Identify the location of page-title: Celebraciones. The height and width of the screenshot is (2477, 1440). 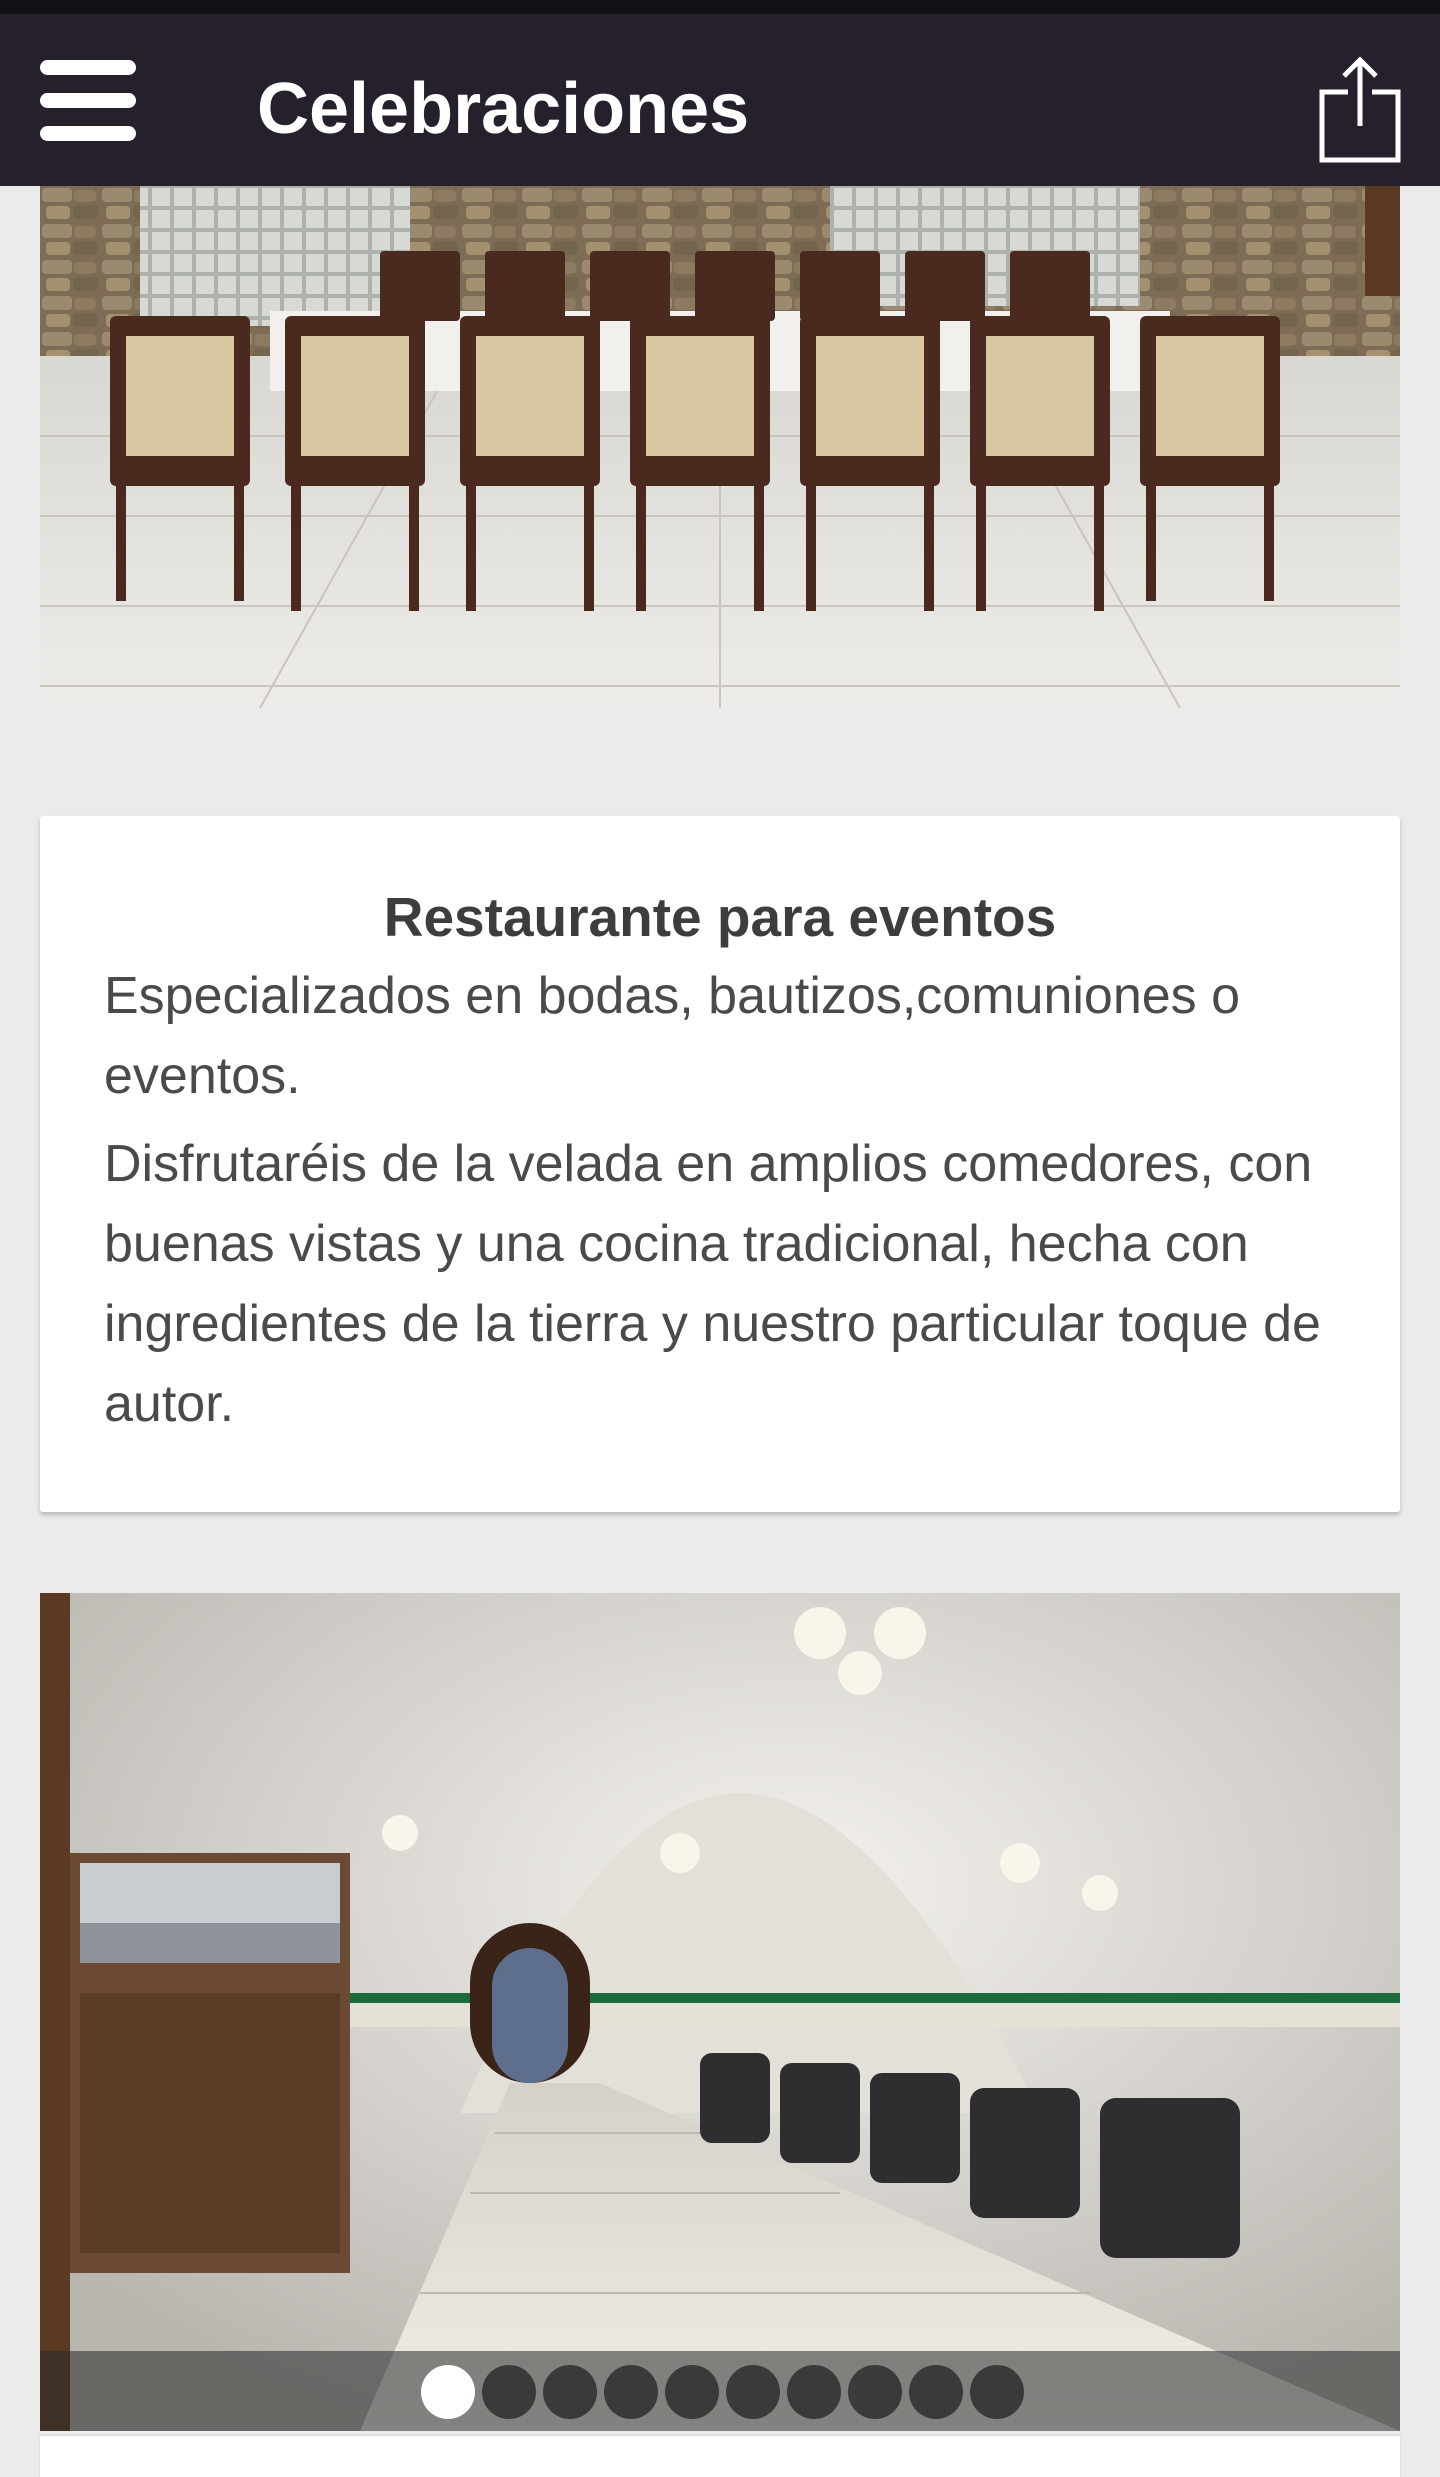
(503, 109).